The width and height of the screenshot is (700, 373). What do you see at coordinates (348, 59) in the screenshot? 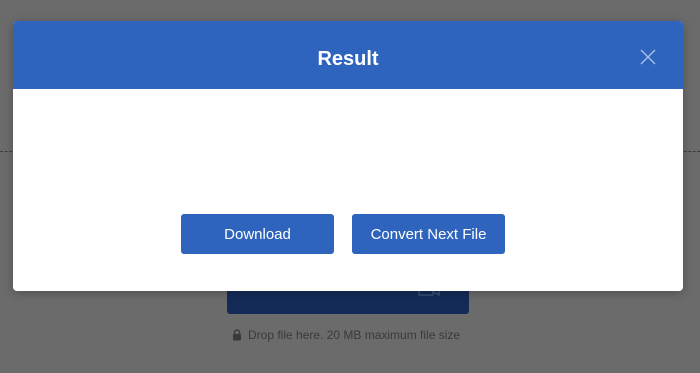
I see `dialog-title: Result` at bounding box center [348, 59].